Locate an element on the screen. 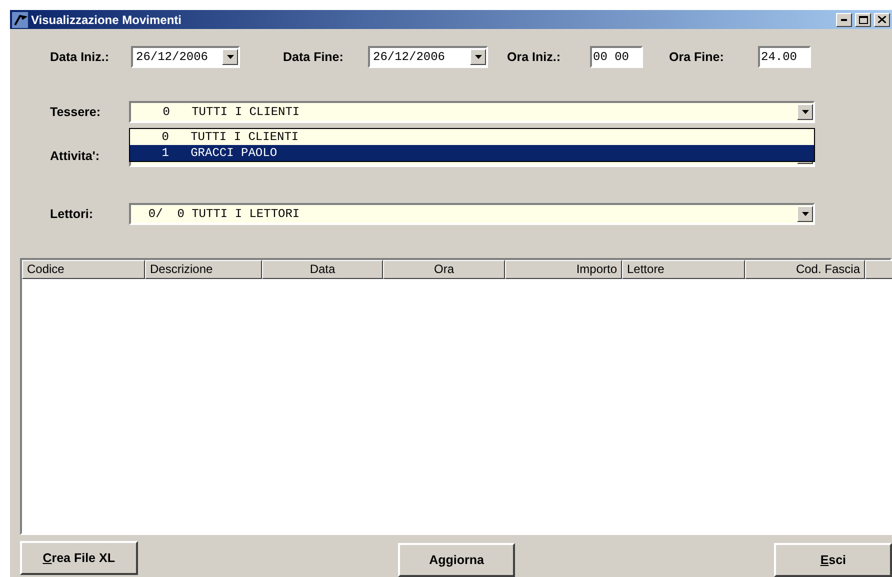 This screenshot has width=892, height=577. field-label: Attivita': is located at coordinates (75, 156).